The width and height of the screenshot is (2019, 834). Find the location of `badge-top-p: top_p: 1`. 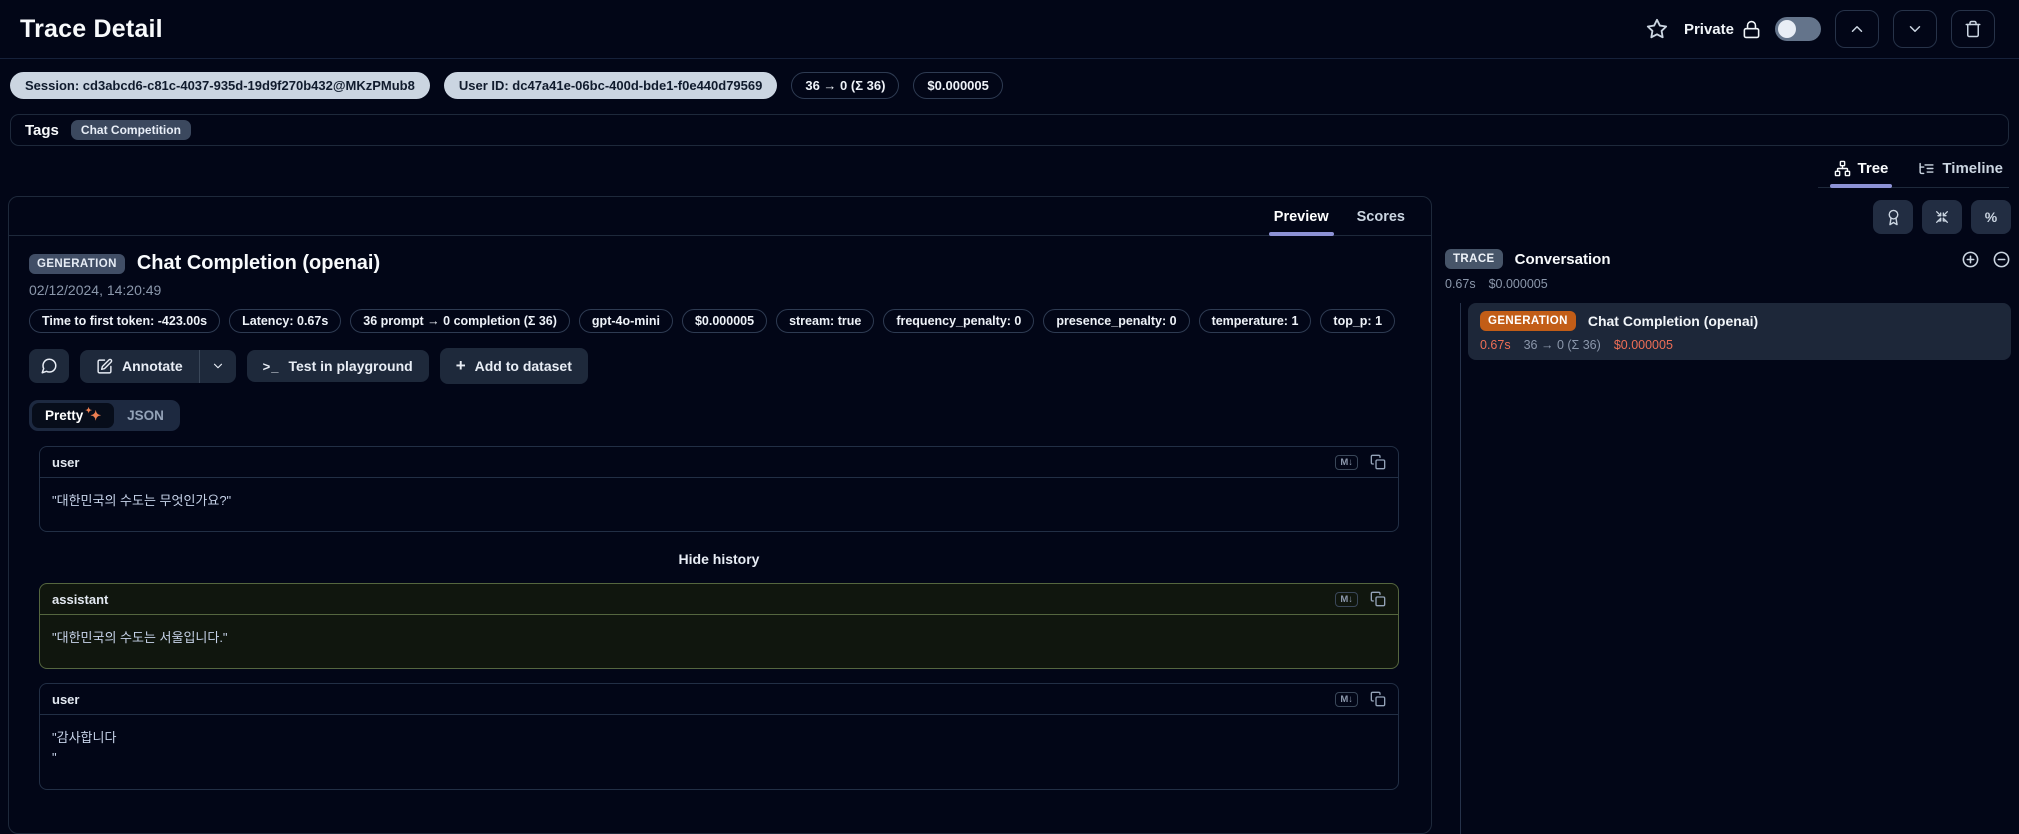

badge-top-p: top_p: 1 is located at coordinates (1358, 321).